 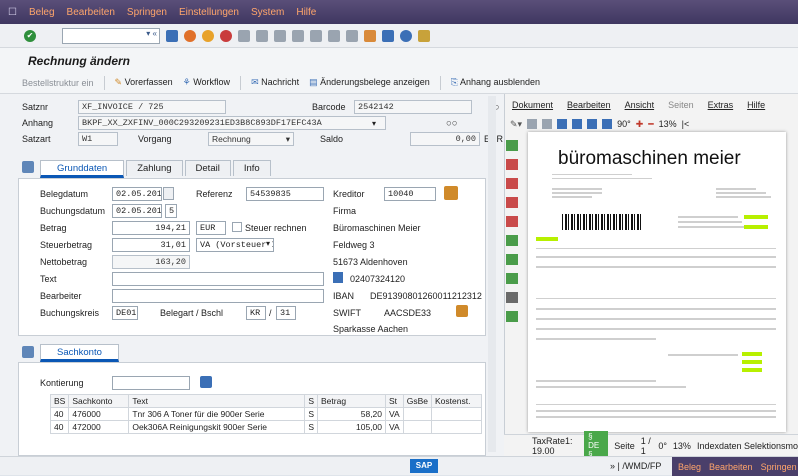 What do you see at coordinates (217, 414) in the screenshot?
I see `cell-text: Tnr 306 A Toner für die 900er Serie` at bounding box center [217, 414].